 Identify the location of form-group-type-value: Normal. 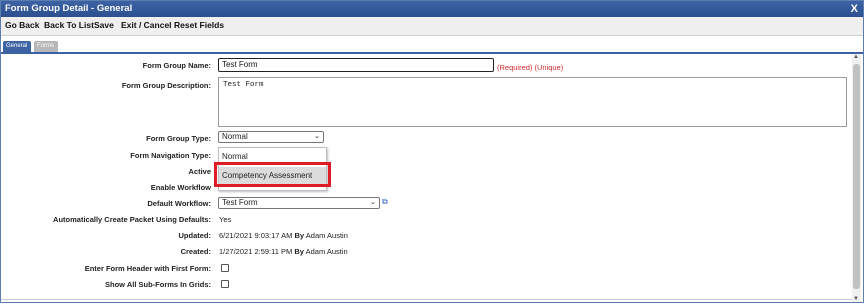
(235, 136).